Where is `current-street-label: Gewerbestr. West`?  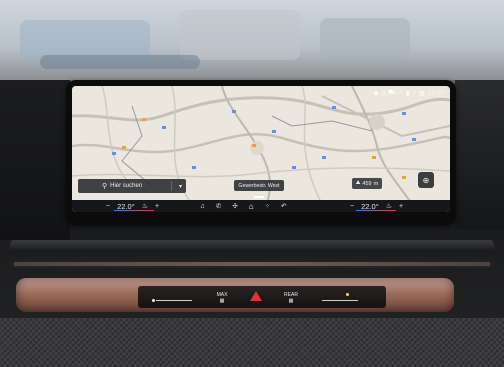 current-street-label: Gewerbestr. West is located at coordinates (259, 185).